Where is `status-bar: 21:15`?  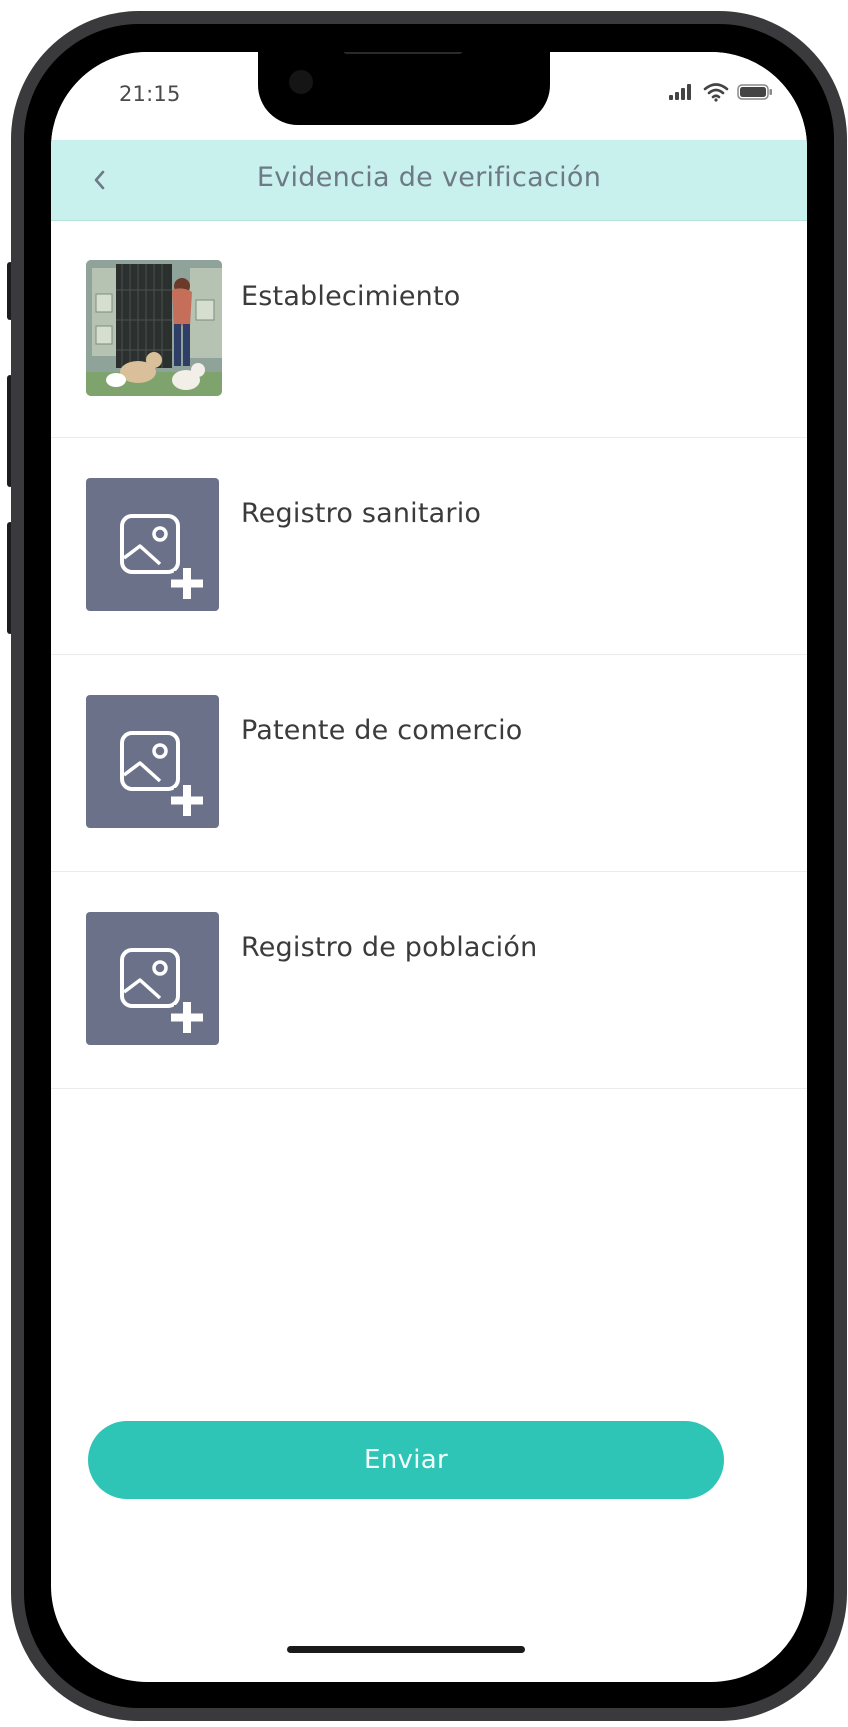
status-bar: 21:15 is located at coordinates (429, 96).